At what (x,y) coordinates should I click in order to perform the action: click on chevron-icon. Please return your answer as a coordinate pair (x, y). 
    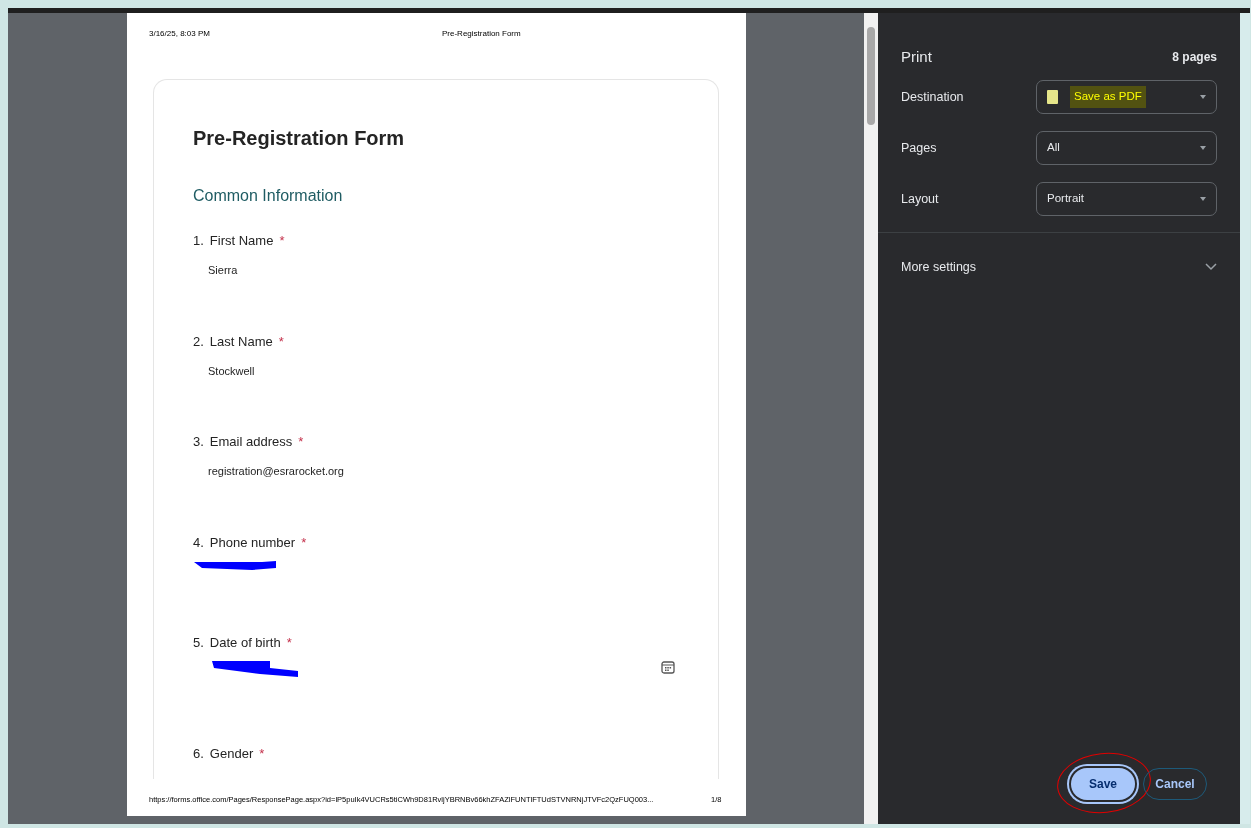
    Looking at the image, I should click on (1211, 267).